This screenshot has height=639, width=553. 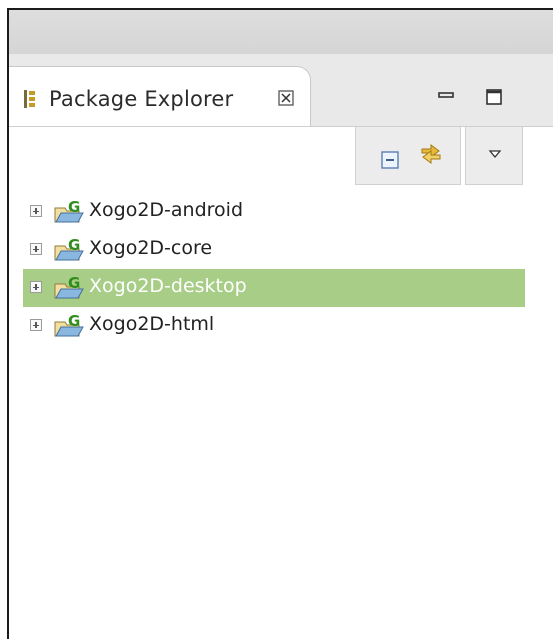 What do you see at coordinates (152, 324) in the screenshot?
I see `tree-item-label: Xogo2D-html` at bounding box center [152, 324].